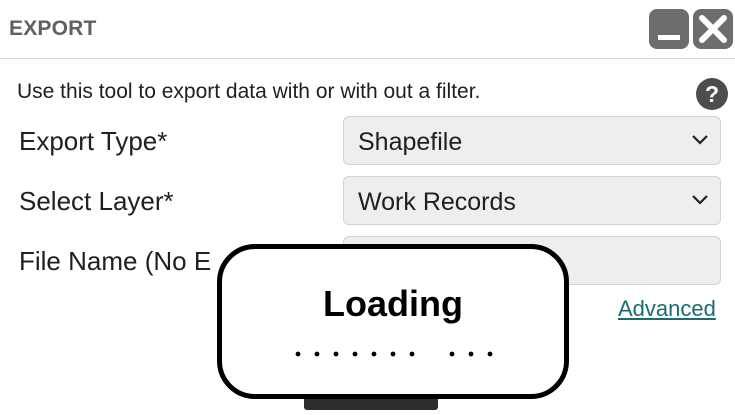  Describe the element at coordinates (437, 202) in the screenshot. I see `select-layer-value: Work Records` at that location.